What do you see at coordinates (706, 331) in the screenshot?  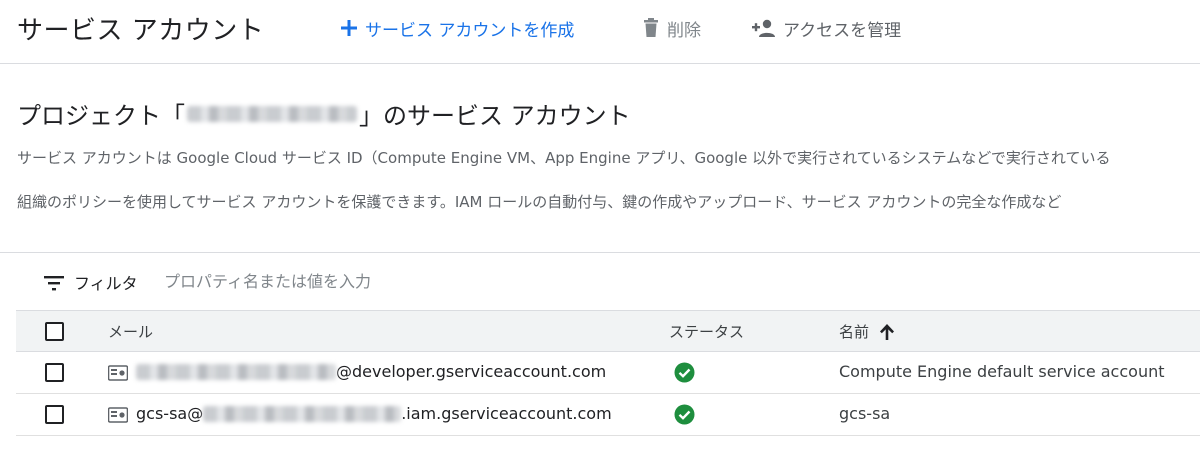 I see `column-header-status: ステータス` at bounding box center [706, 331].